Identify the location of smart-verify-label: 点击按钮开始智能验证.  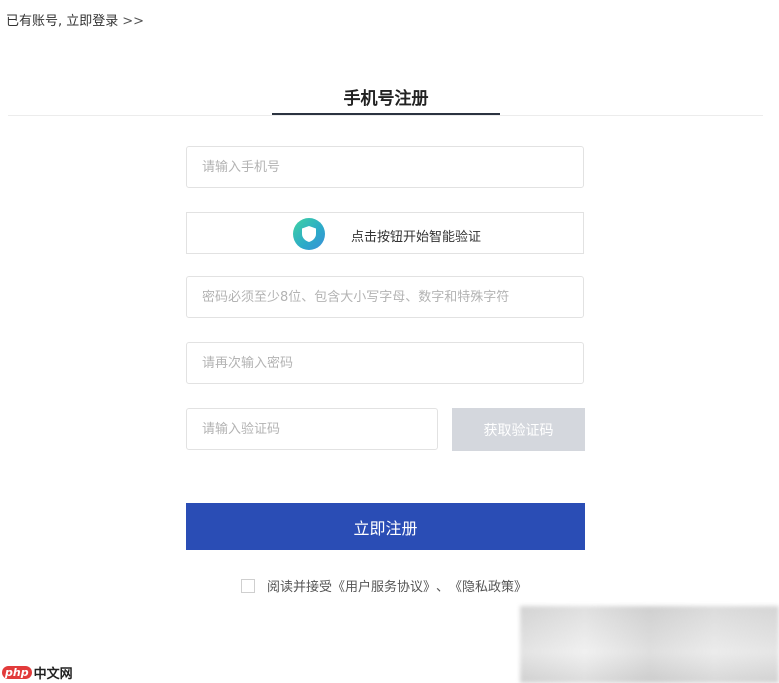
(416, 237).